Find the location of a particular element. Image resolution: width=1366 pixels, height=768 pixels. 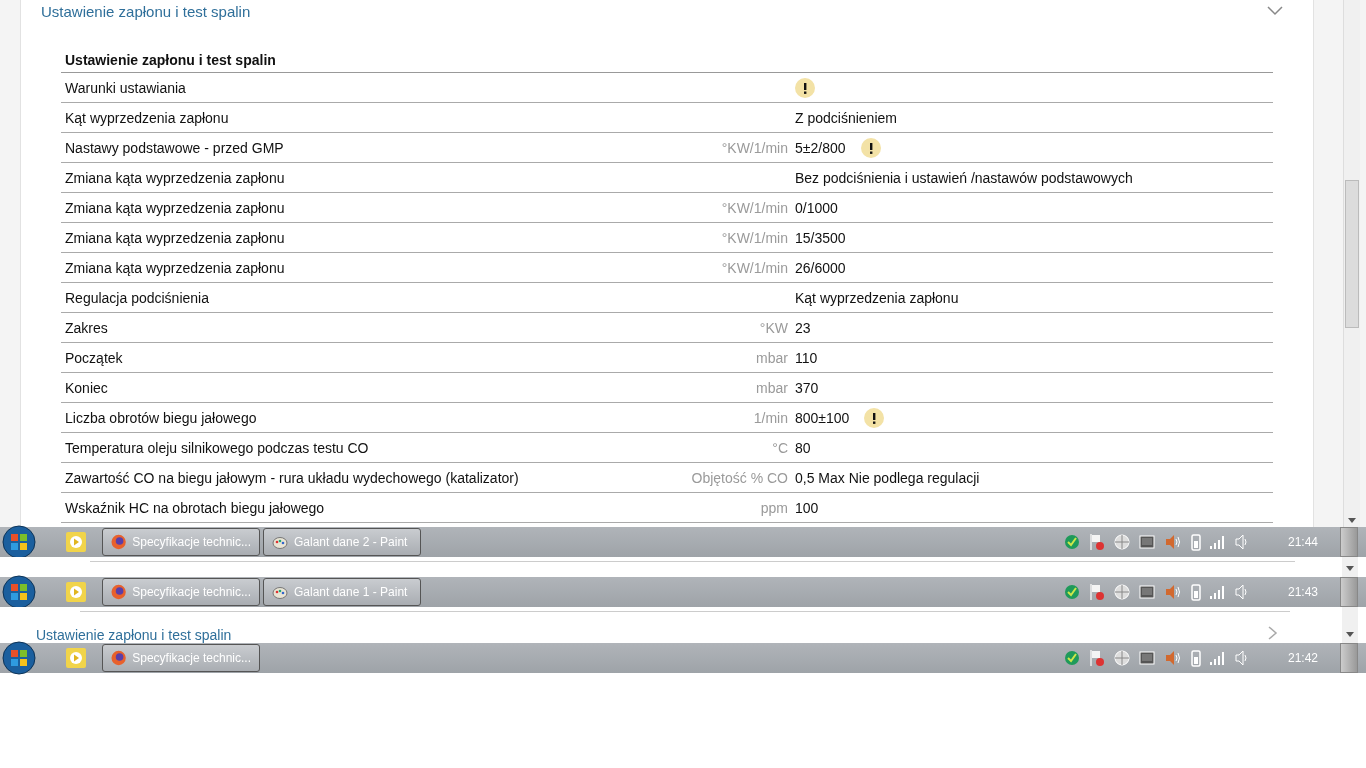

scrollbar is located at coordinates (1351, 263).